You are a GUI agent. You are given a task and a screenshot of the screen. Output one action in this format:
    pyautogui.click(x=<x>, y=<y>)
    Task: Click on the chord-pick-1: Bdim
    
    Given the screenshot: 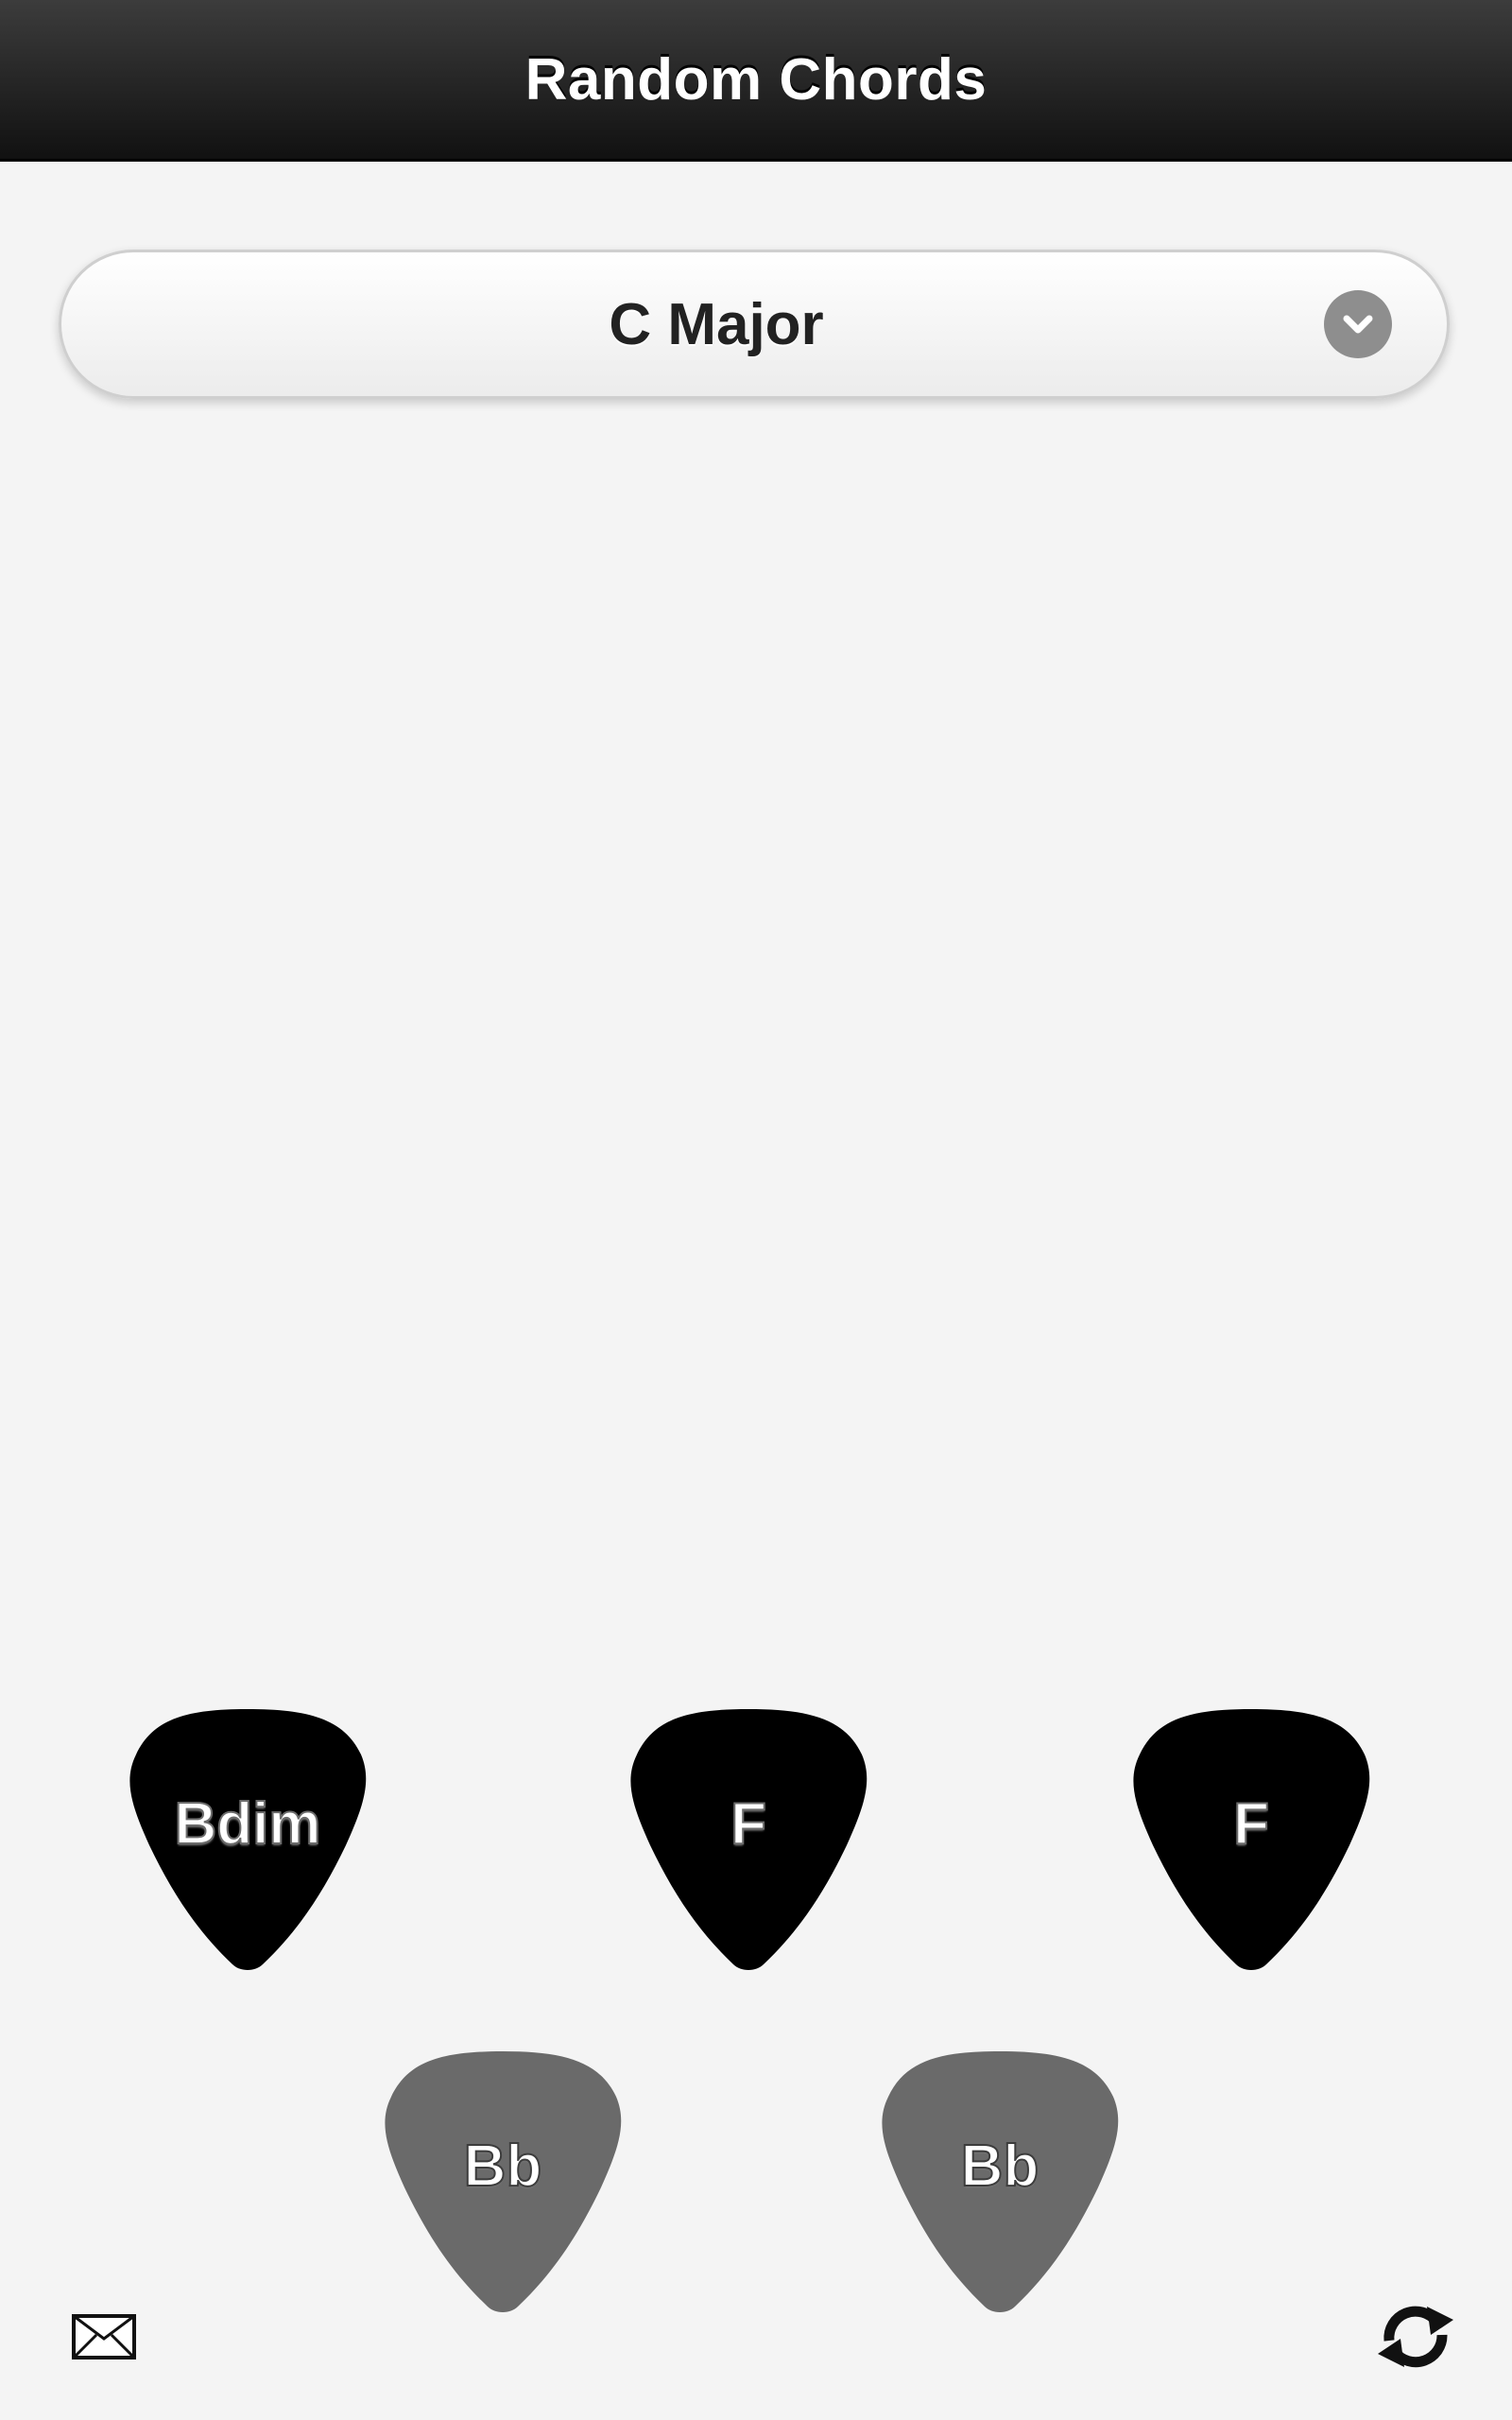 What is the action you would take?
    pyautogui.click(x=248, y=1838)
    